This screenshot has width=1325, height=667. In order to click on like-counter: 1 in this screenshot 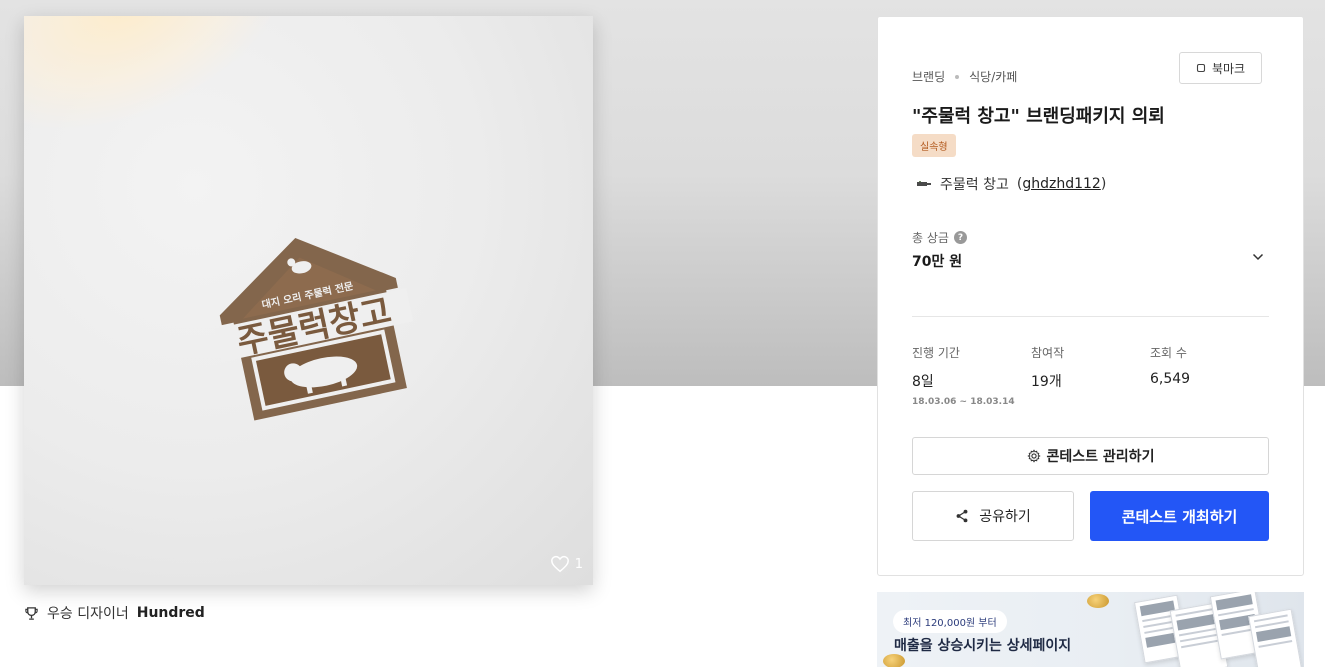, I will do `click(566, 564)`.